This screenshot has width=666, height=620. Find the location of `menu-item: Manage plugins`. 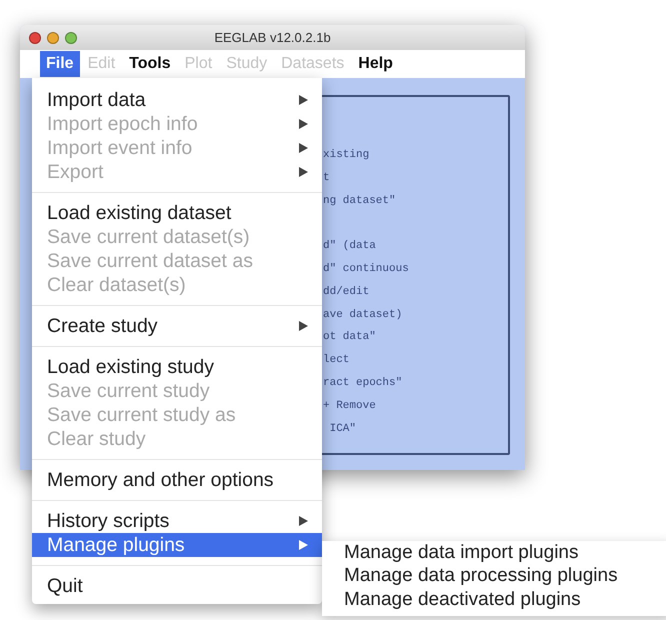

menu-item: Manage plugins is located at coordinates (177, 545).